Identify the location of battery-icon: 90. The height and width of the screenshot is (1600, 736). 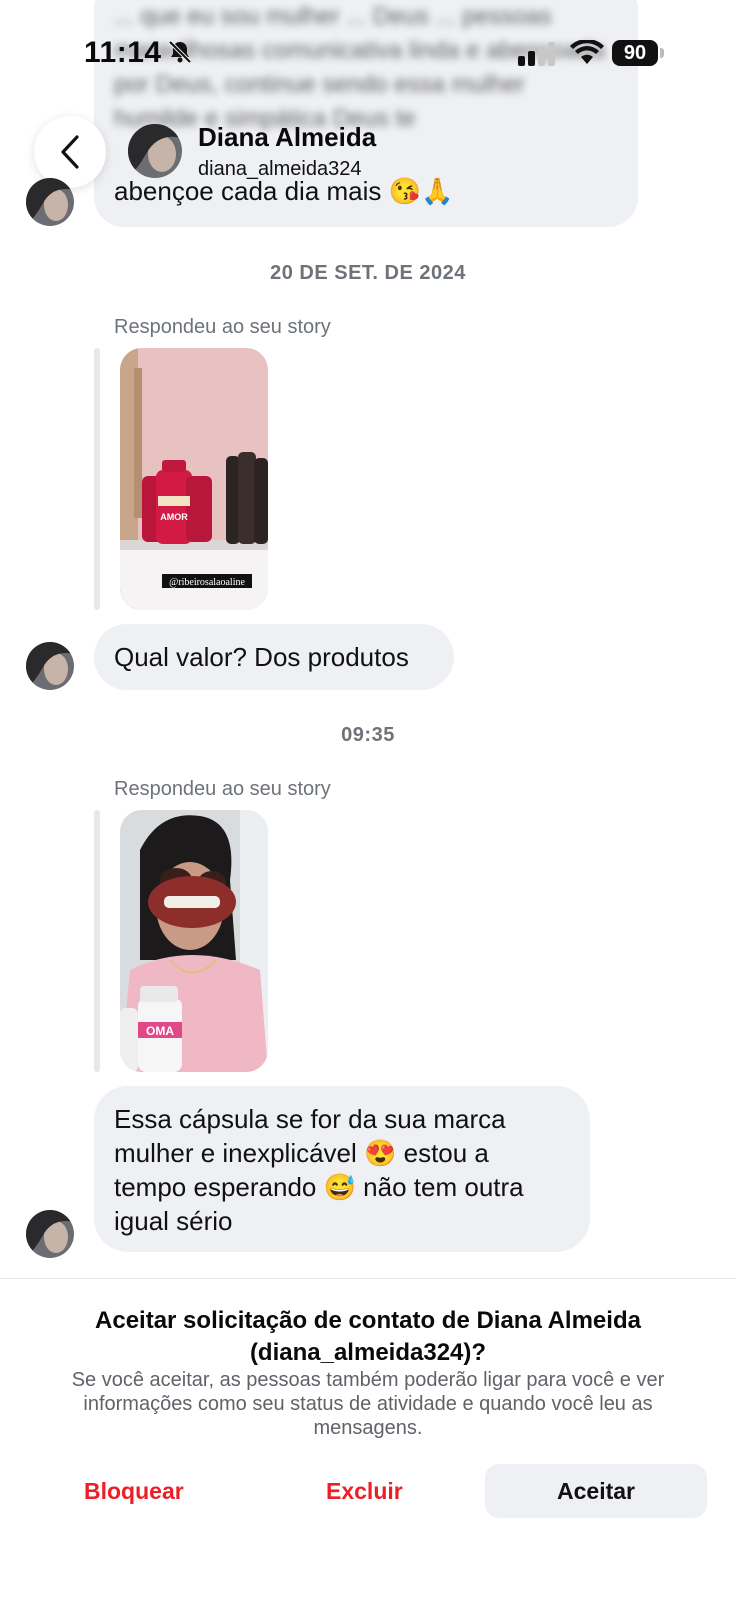
(638, 53).